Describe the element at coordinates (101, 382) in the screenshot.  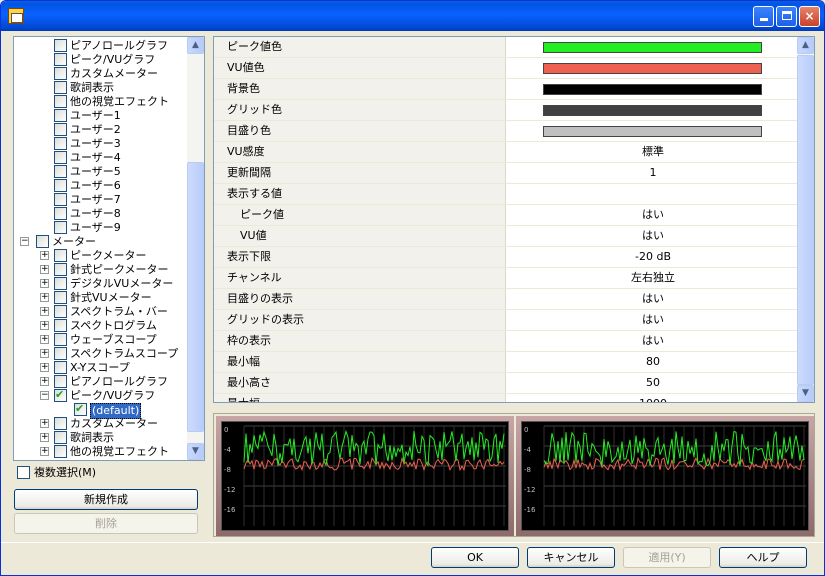
I see `tree-item: + ピアノロールグラフ` at that location.